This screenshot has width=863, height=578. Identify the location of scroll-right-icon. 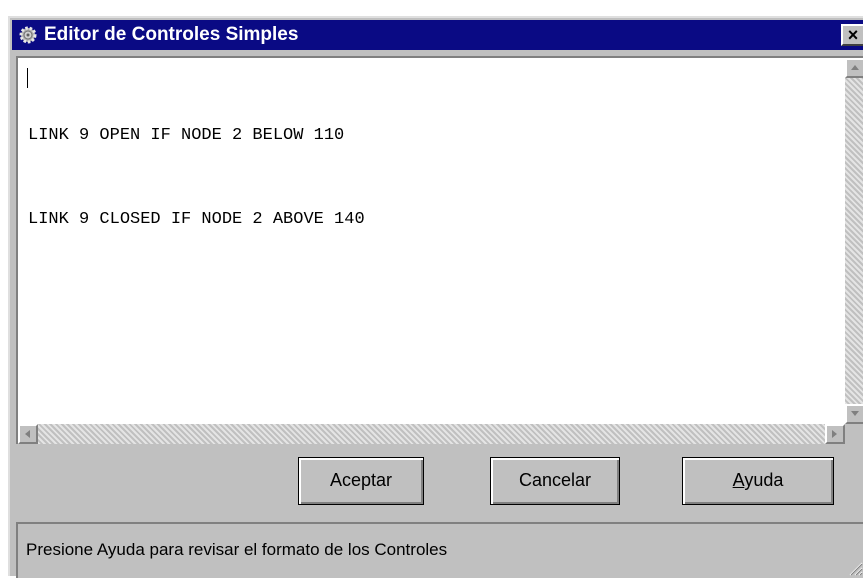
(834, 434).